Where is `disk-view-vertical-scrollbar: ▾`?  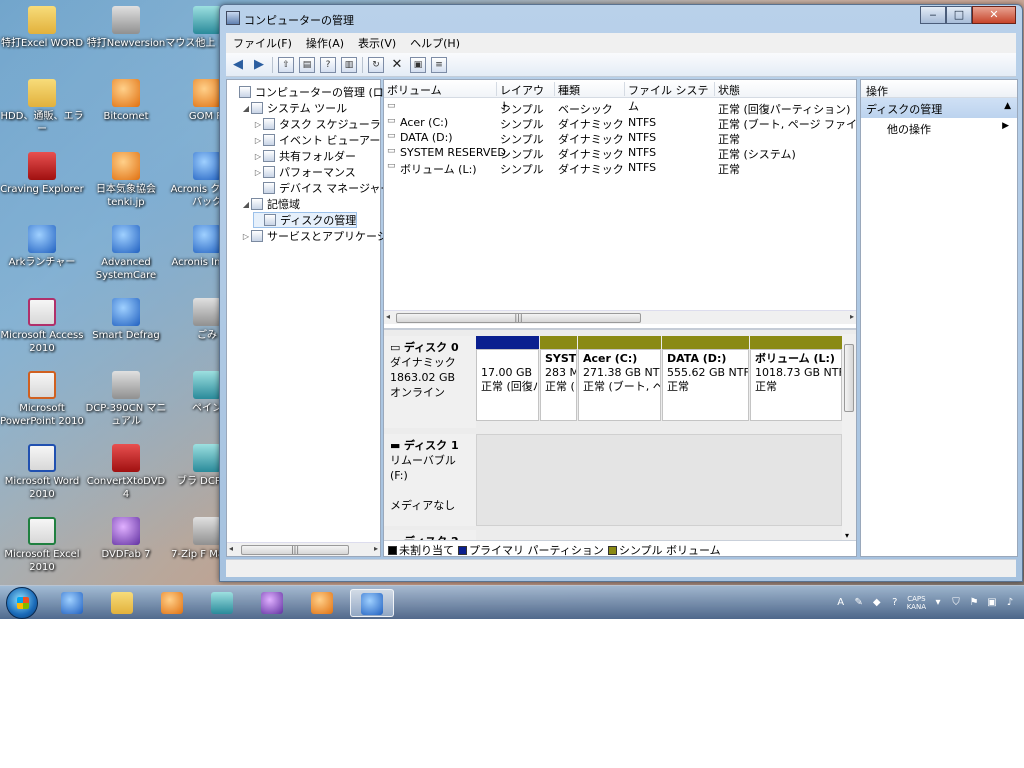 disk-view-vertical-scrollbar: ▾ is located at coordinates (849, 437).